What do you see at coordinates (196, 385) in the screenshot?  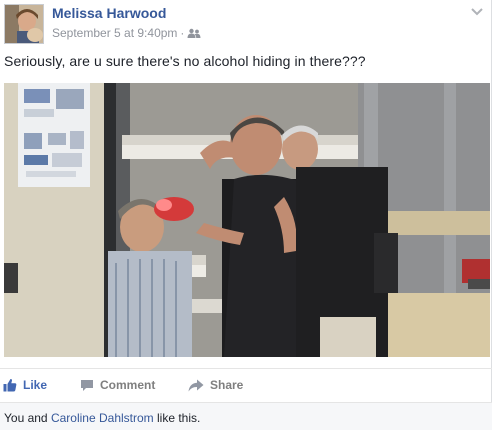 I see `share-icon` at bounding box center [196, 385].